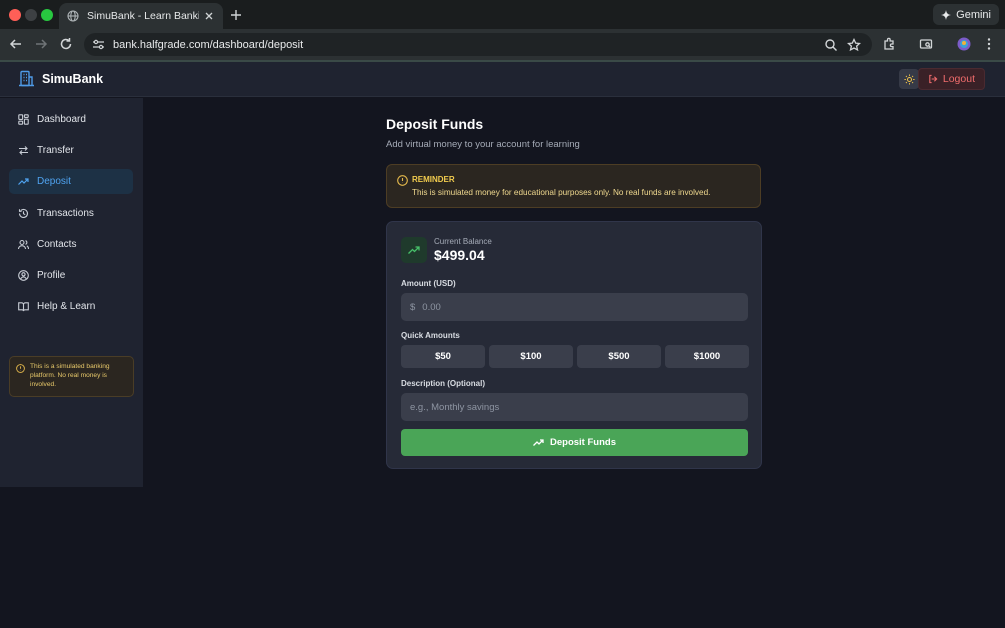 This screenshot has width=1005, height=628. What do you see at coordinates (455, 407) in the screenshot?
I see `description-placeholder: e.g., Monthly savings` at bounding box center [455, 407].